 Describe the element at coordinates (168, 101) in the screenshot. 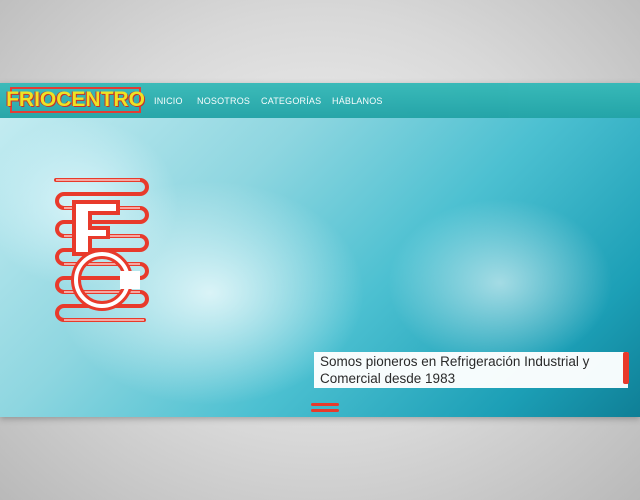

I see `nav-item-inicio: INICIO` at that location.